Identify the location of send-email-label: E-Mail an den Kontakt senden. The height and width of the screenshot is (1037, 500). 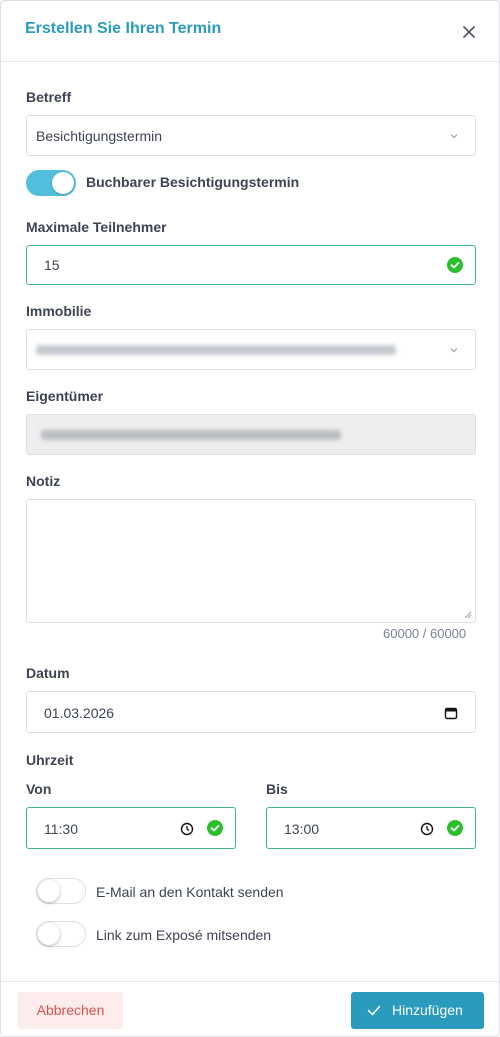
(190, 892).